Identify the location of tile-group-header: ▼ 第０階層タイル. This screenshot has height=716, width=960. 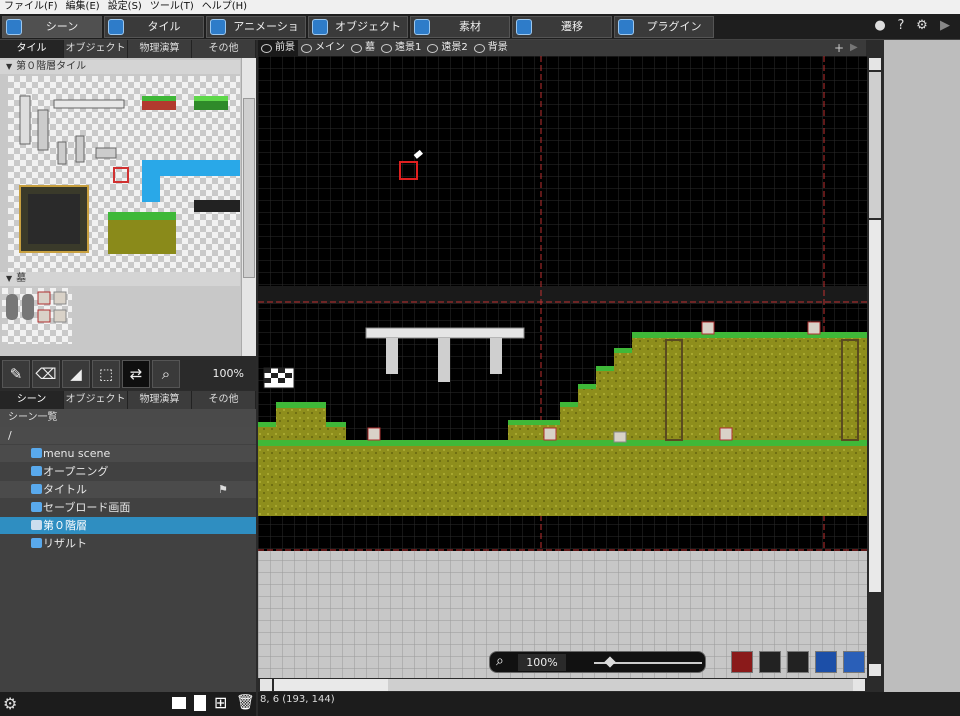
(120, 67).